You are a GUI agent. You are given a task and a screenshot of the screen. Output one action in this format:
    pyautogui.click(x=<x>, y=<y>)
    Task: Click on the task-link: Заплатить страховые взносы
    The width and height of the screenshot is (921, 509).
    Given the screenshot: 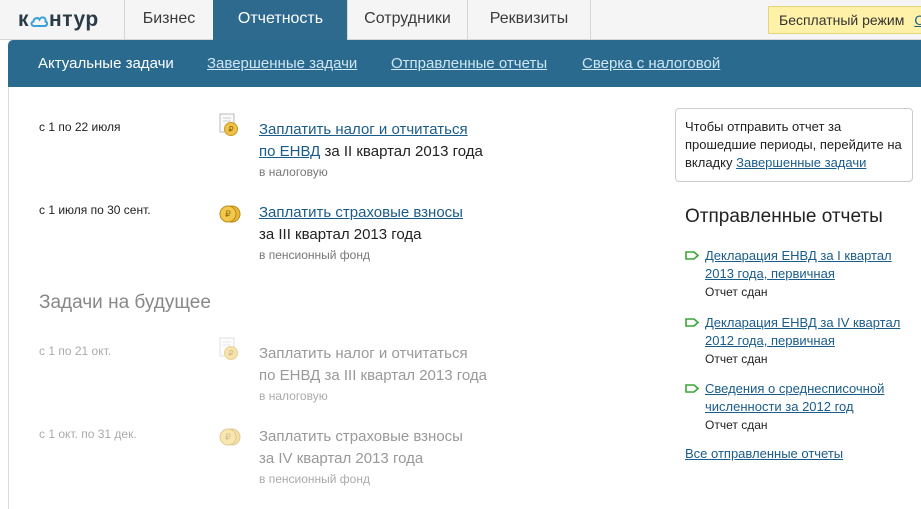 What is the action you would take?
    pyautogui.click(x=361, y=212)
    